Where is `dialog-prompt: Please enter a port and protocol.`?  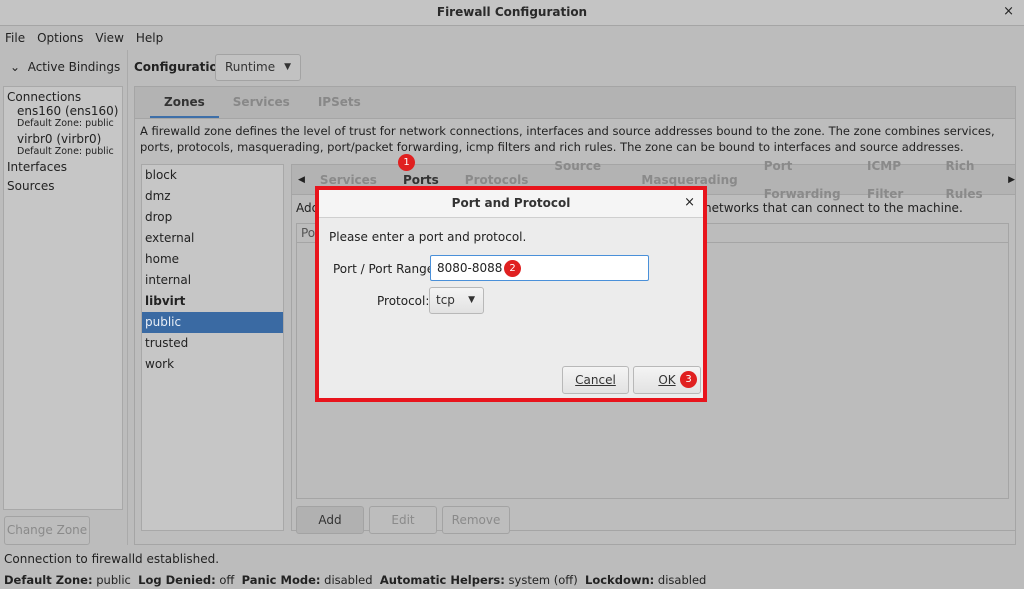 dialog-prompt: Please enter a port and protocol. is located at coordinates (428, 237).